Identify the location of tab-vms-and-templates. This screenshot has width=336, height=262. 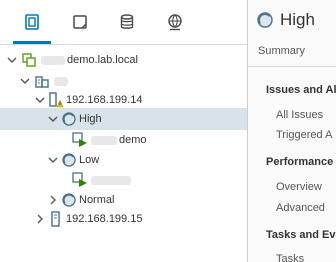
(80, 22).